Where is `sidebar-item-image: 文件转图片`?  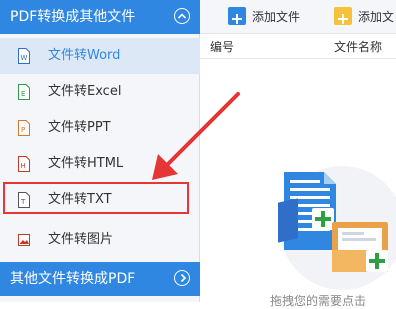 sidebar-item-image: 文件转图片 is located at coordinates (100, 240).